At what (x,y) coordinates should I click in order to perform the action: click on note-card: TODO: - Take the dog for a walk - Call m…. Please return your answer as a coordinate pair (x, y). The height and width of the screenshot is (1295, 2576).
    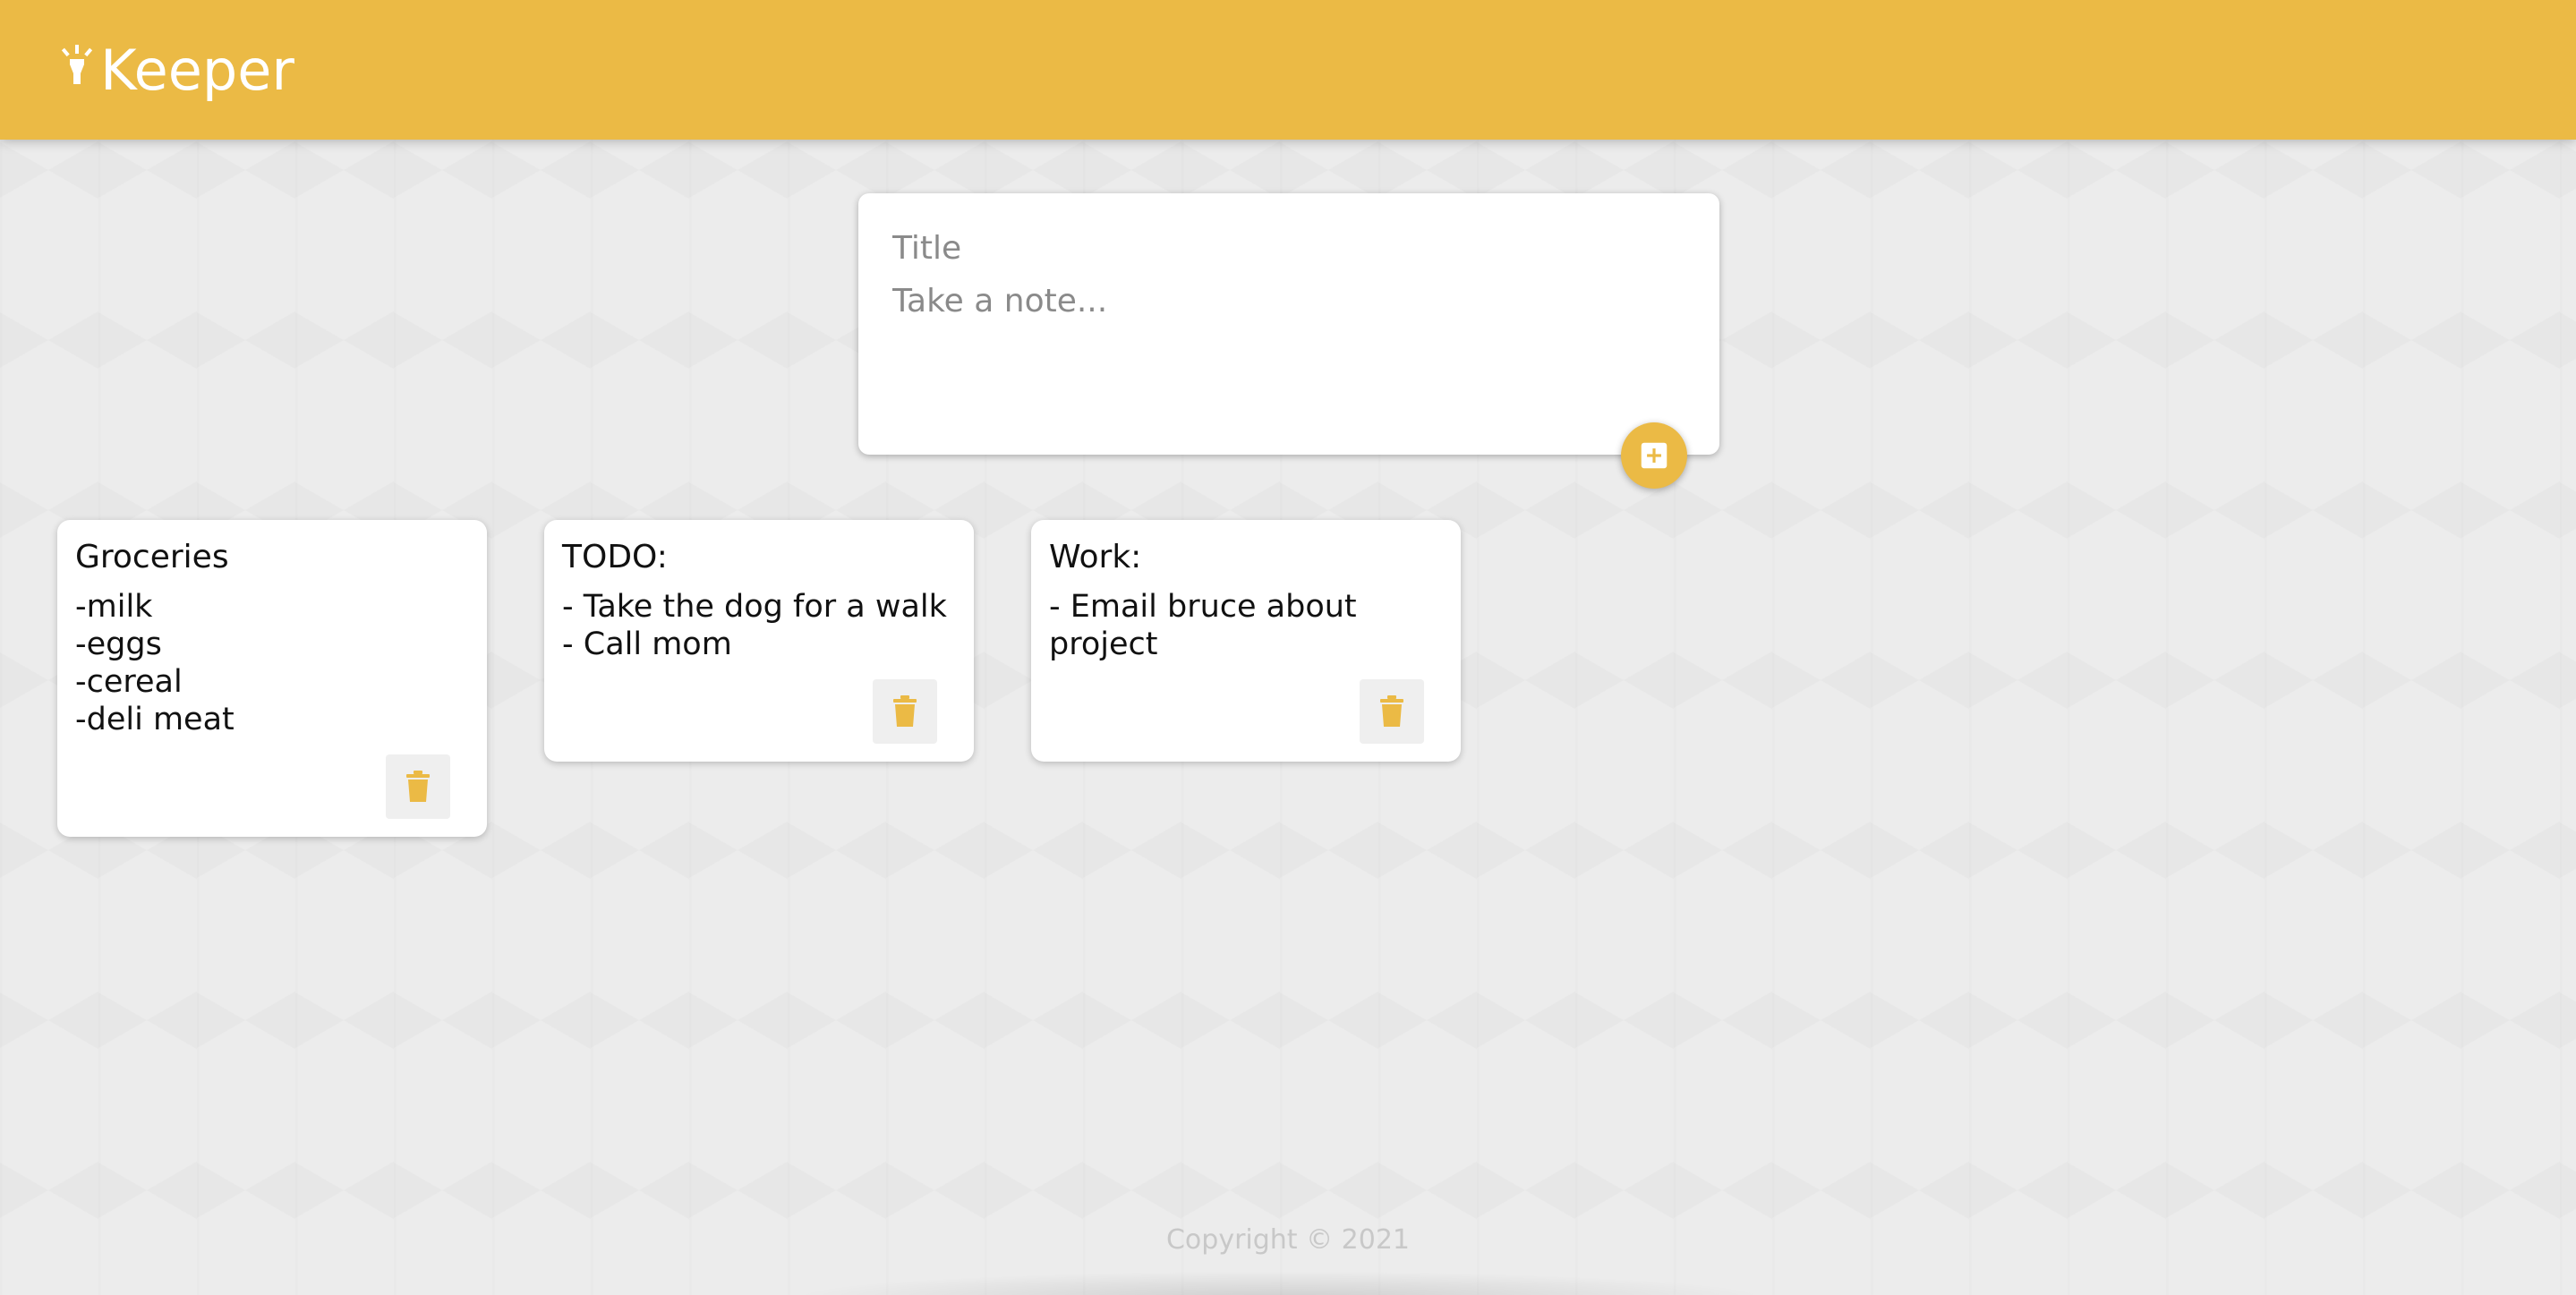
    Looking at the image, I should click on (759, 641).